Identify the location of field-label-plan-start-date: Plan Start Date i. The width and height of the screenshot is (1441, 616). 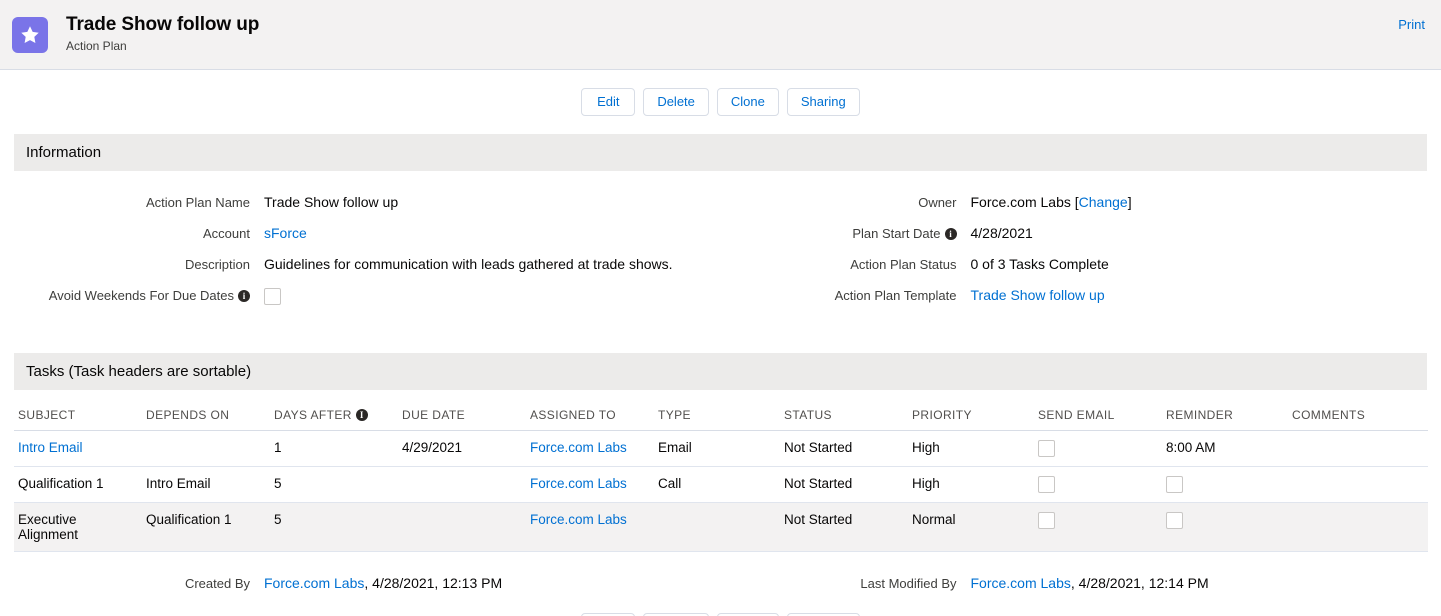
(846, 233).